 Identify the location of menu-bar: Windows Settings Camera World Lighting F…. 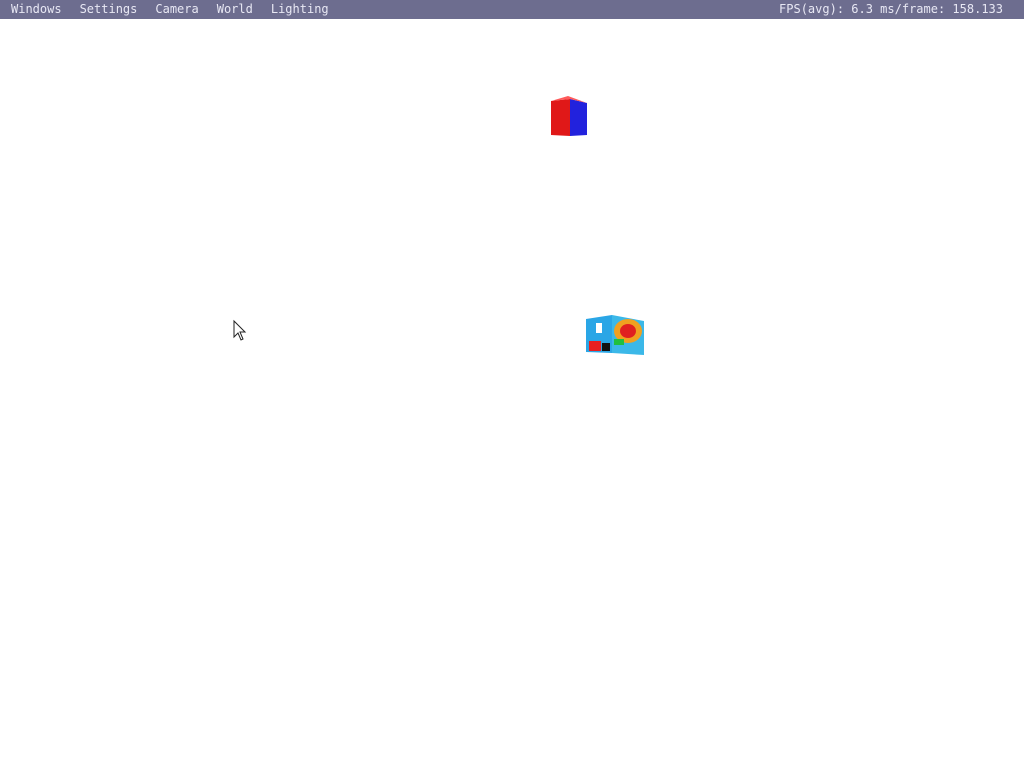
(512, 9).